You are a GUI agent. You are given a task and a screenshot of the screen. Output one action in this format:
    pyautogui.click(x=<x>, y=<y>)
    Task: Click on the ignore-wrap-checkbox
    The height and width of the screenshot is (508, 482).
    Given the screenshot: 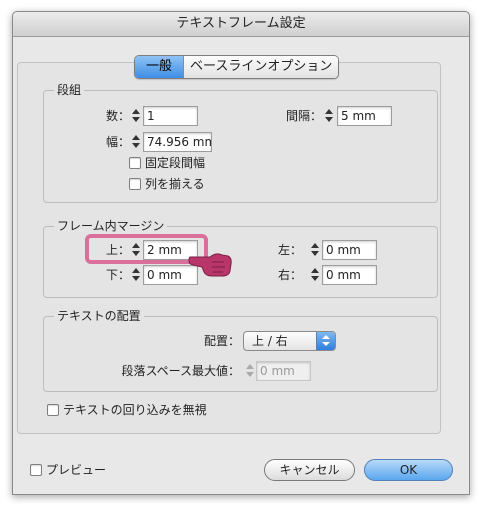 What is the action you would take?
    pyautogui.click(x=53, y=410)
    